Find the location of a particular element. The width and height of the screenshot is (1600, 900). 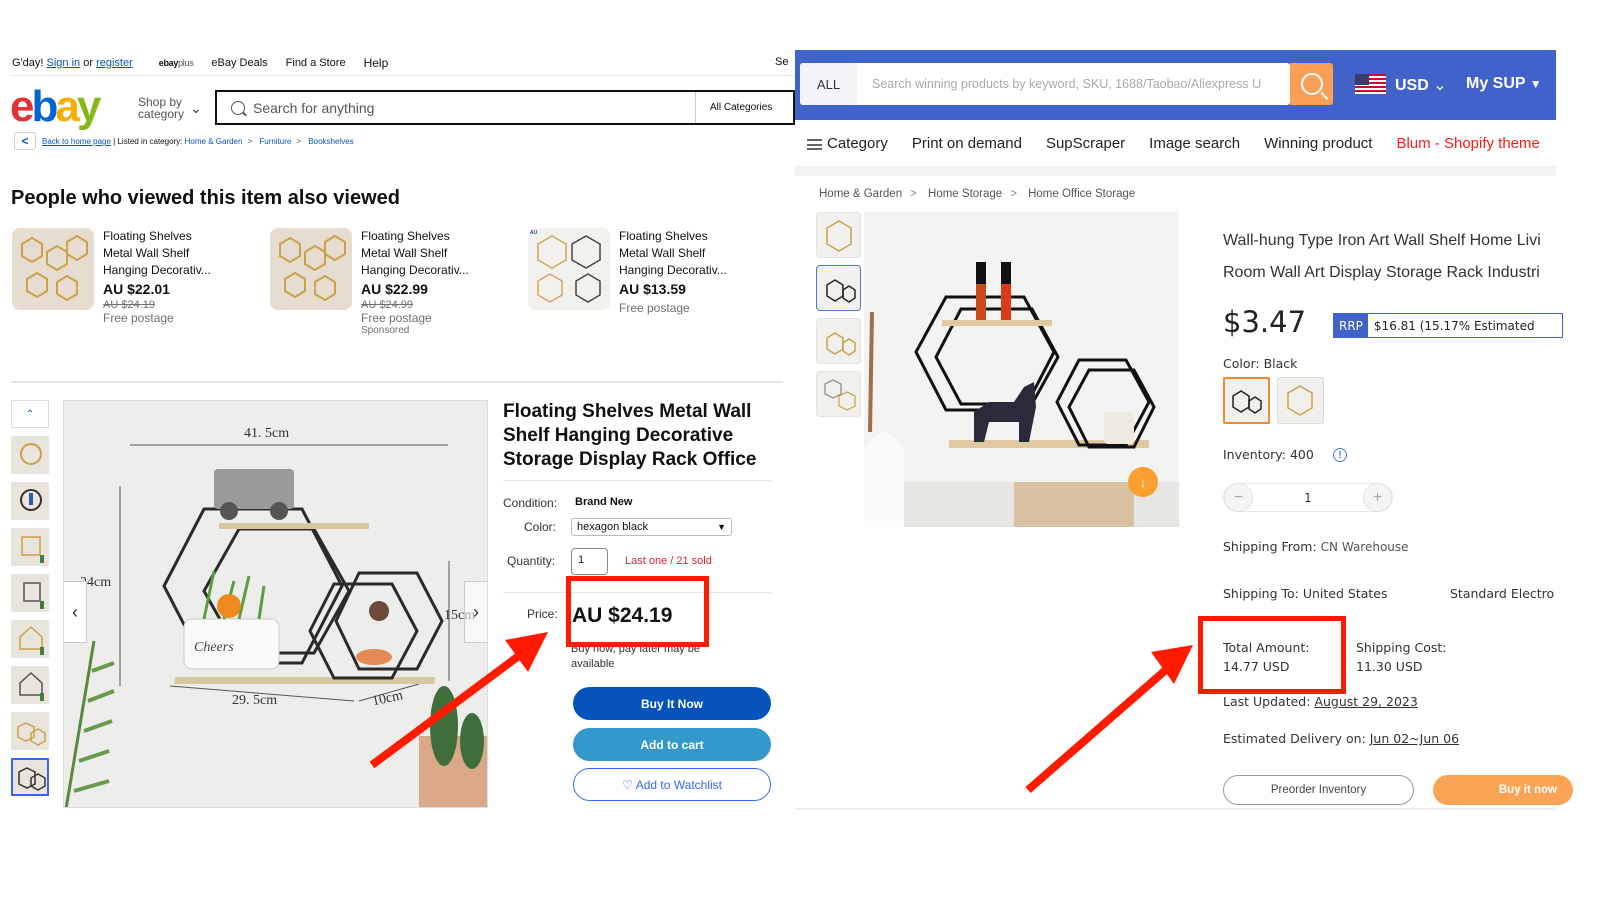

quantity-stepper: − 1 + is located at coordinates (1308, 497).